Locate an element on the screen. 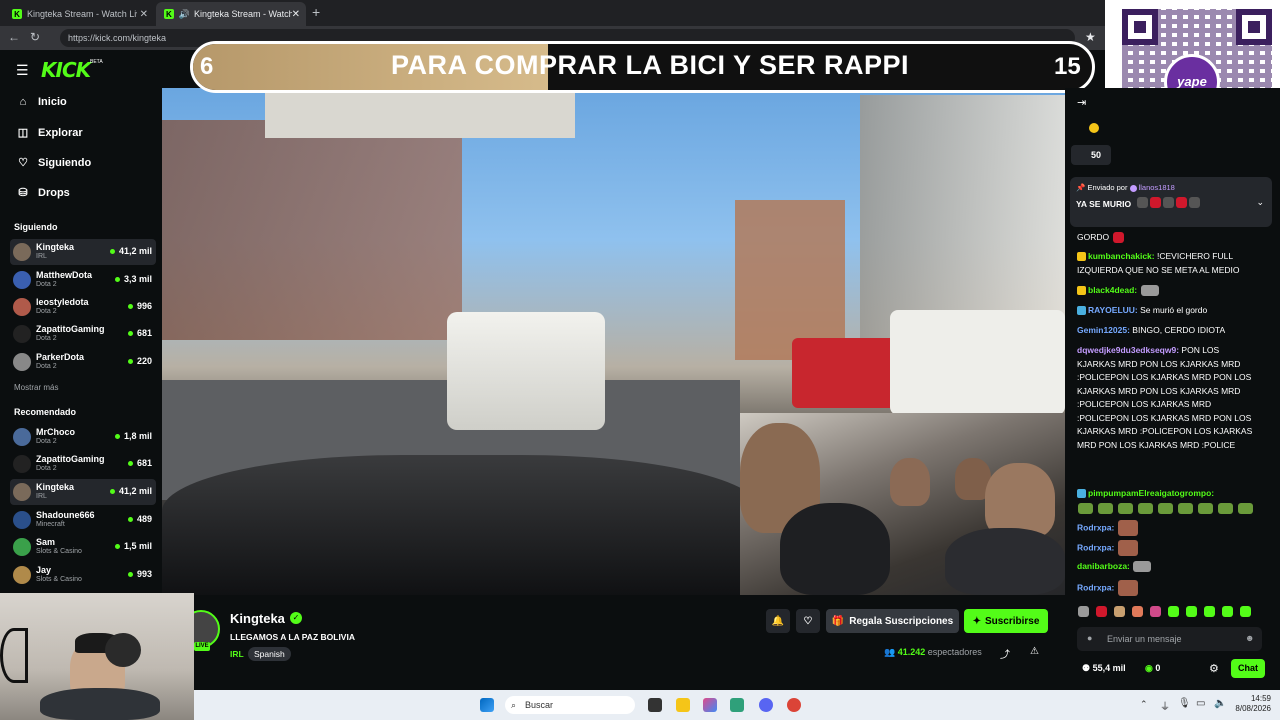  sidebar-channel-leostyledota: leostyledota Dota 2 996 is located at coordinates (83, 307).